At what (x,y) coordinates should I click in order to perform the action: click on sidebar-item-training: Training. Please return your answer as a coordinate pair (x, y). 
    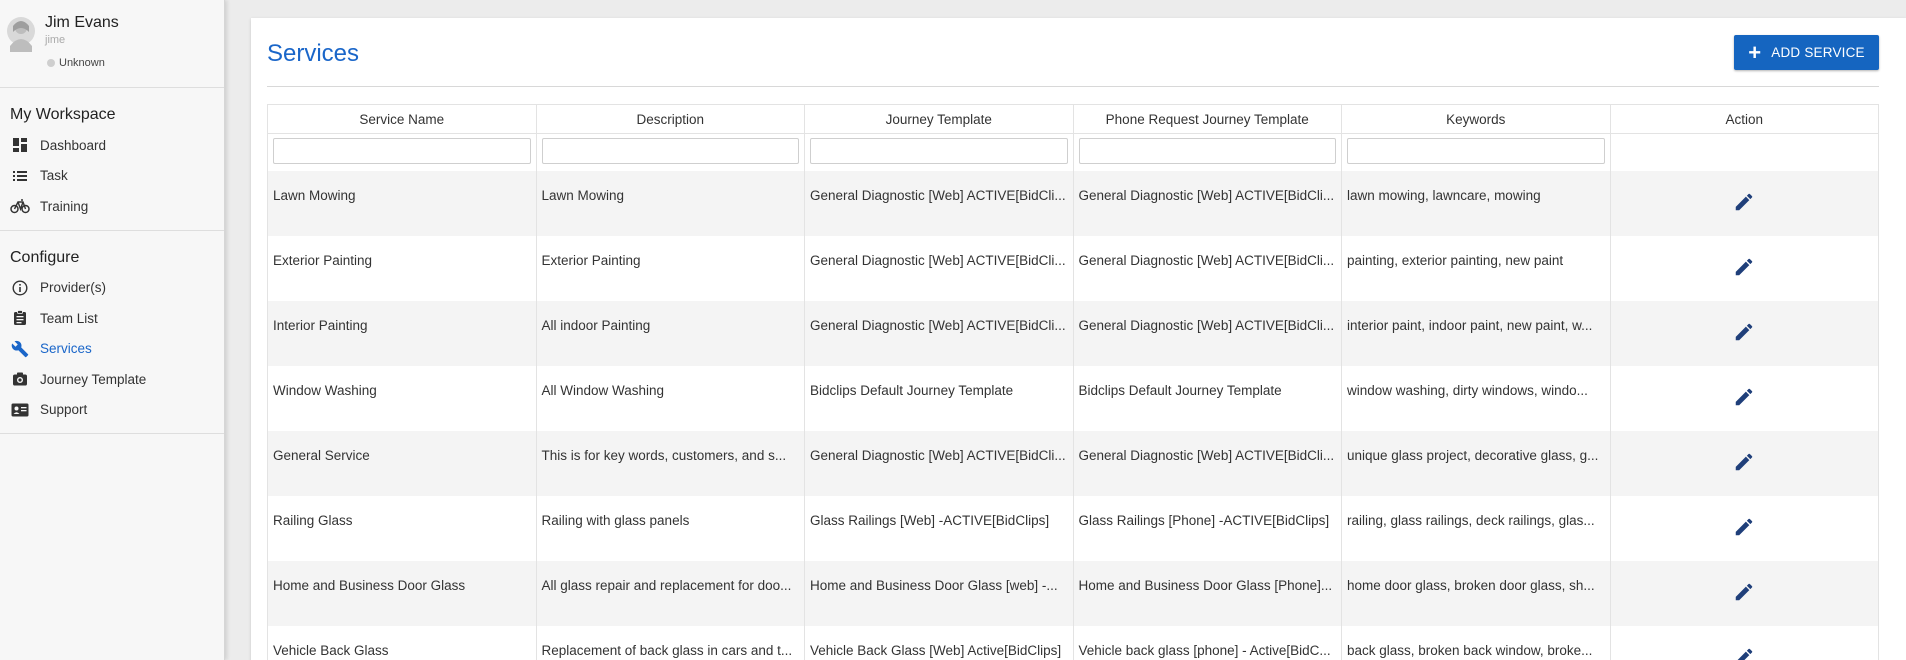
    Looking at the image, I should click on (112, 206).